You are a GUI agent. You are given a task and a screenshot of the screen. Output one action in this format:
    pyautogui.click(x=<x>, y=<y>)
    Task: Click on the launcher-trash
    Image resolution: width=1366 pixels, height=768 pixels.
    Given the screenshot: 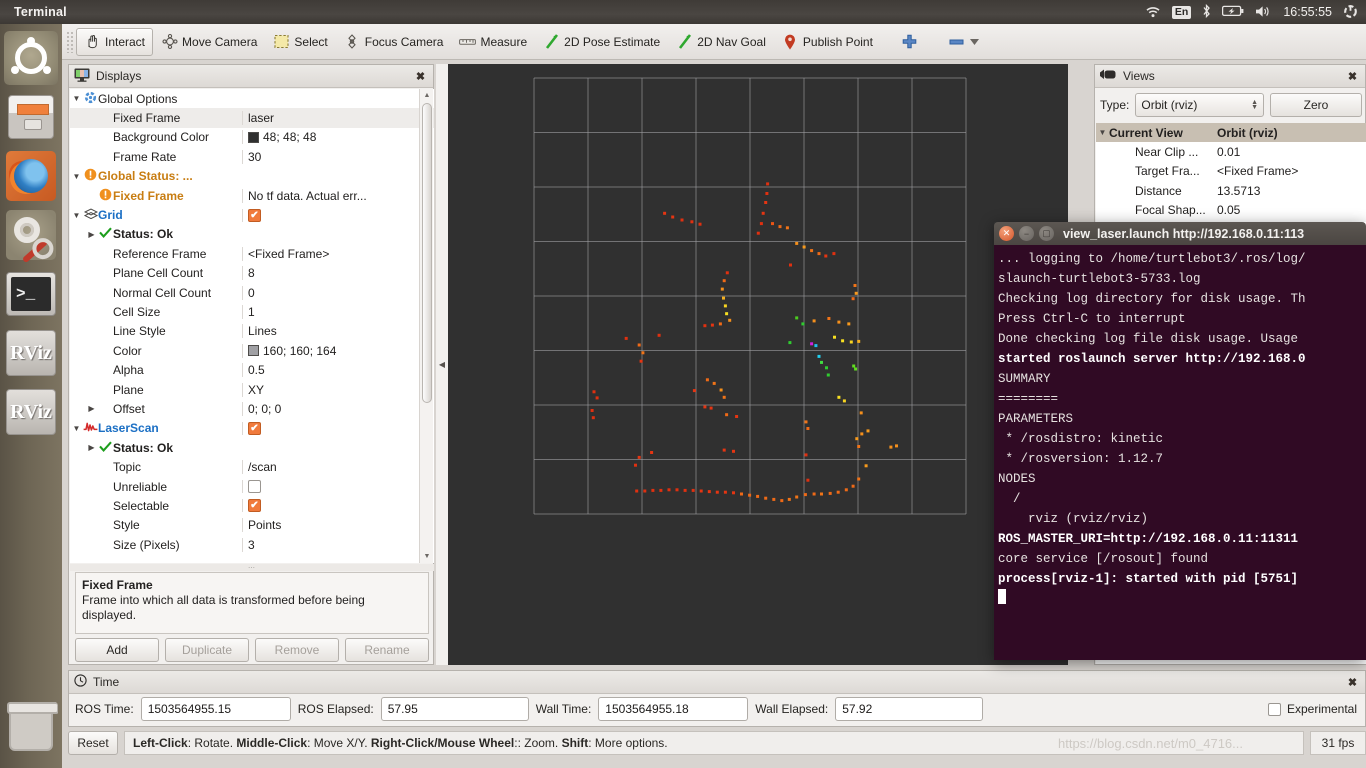 What is the action you would take?
    pyautogui.click(x=31, y=728)
    